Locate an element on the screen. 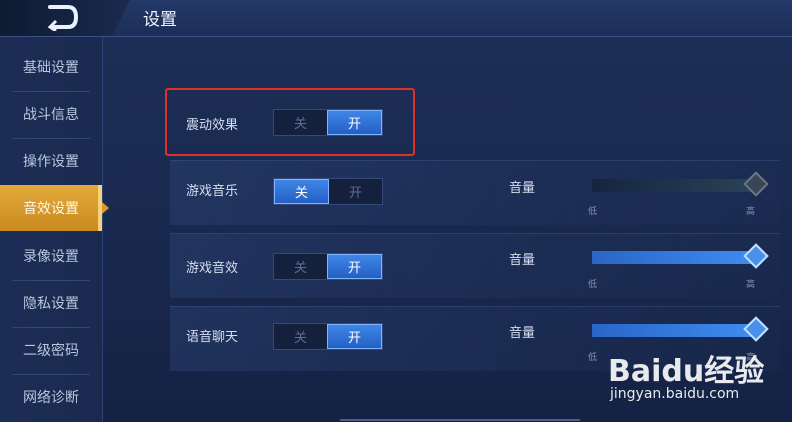 The image size is (792, 422). watermark-url: jingyan.baidu.com is located at coordinates (675, 394).